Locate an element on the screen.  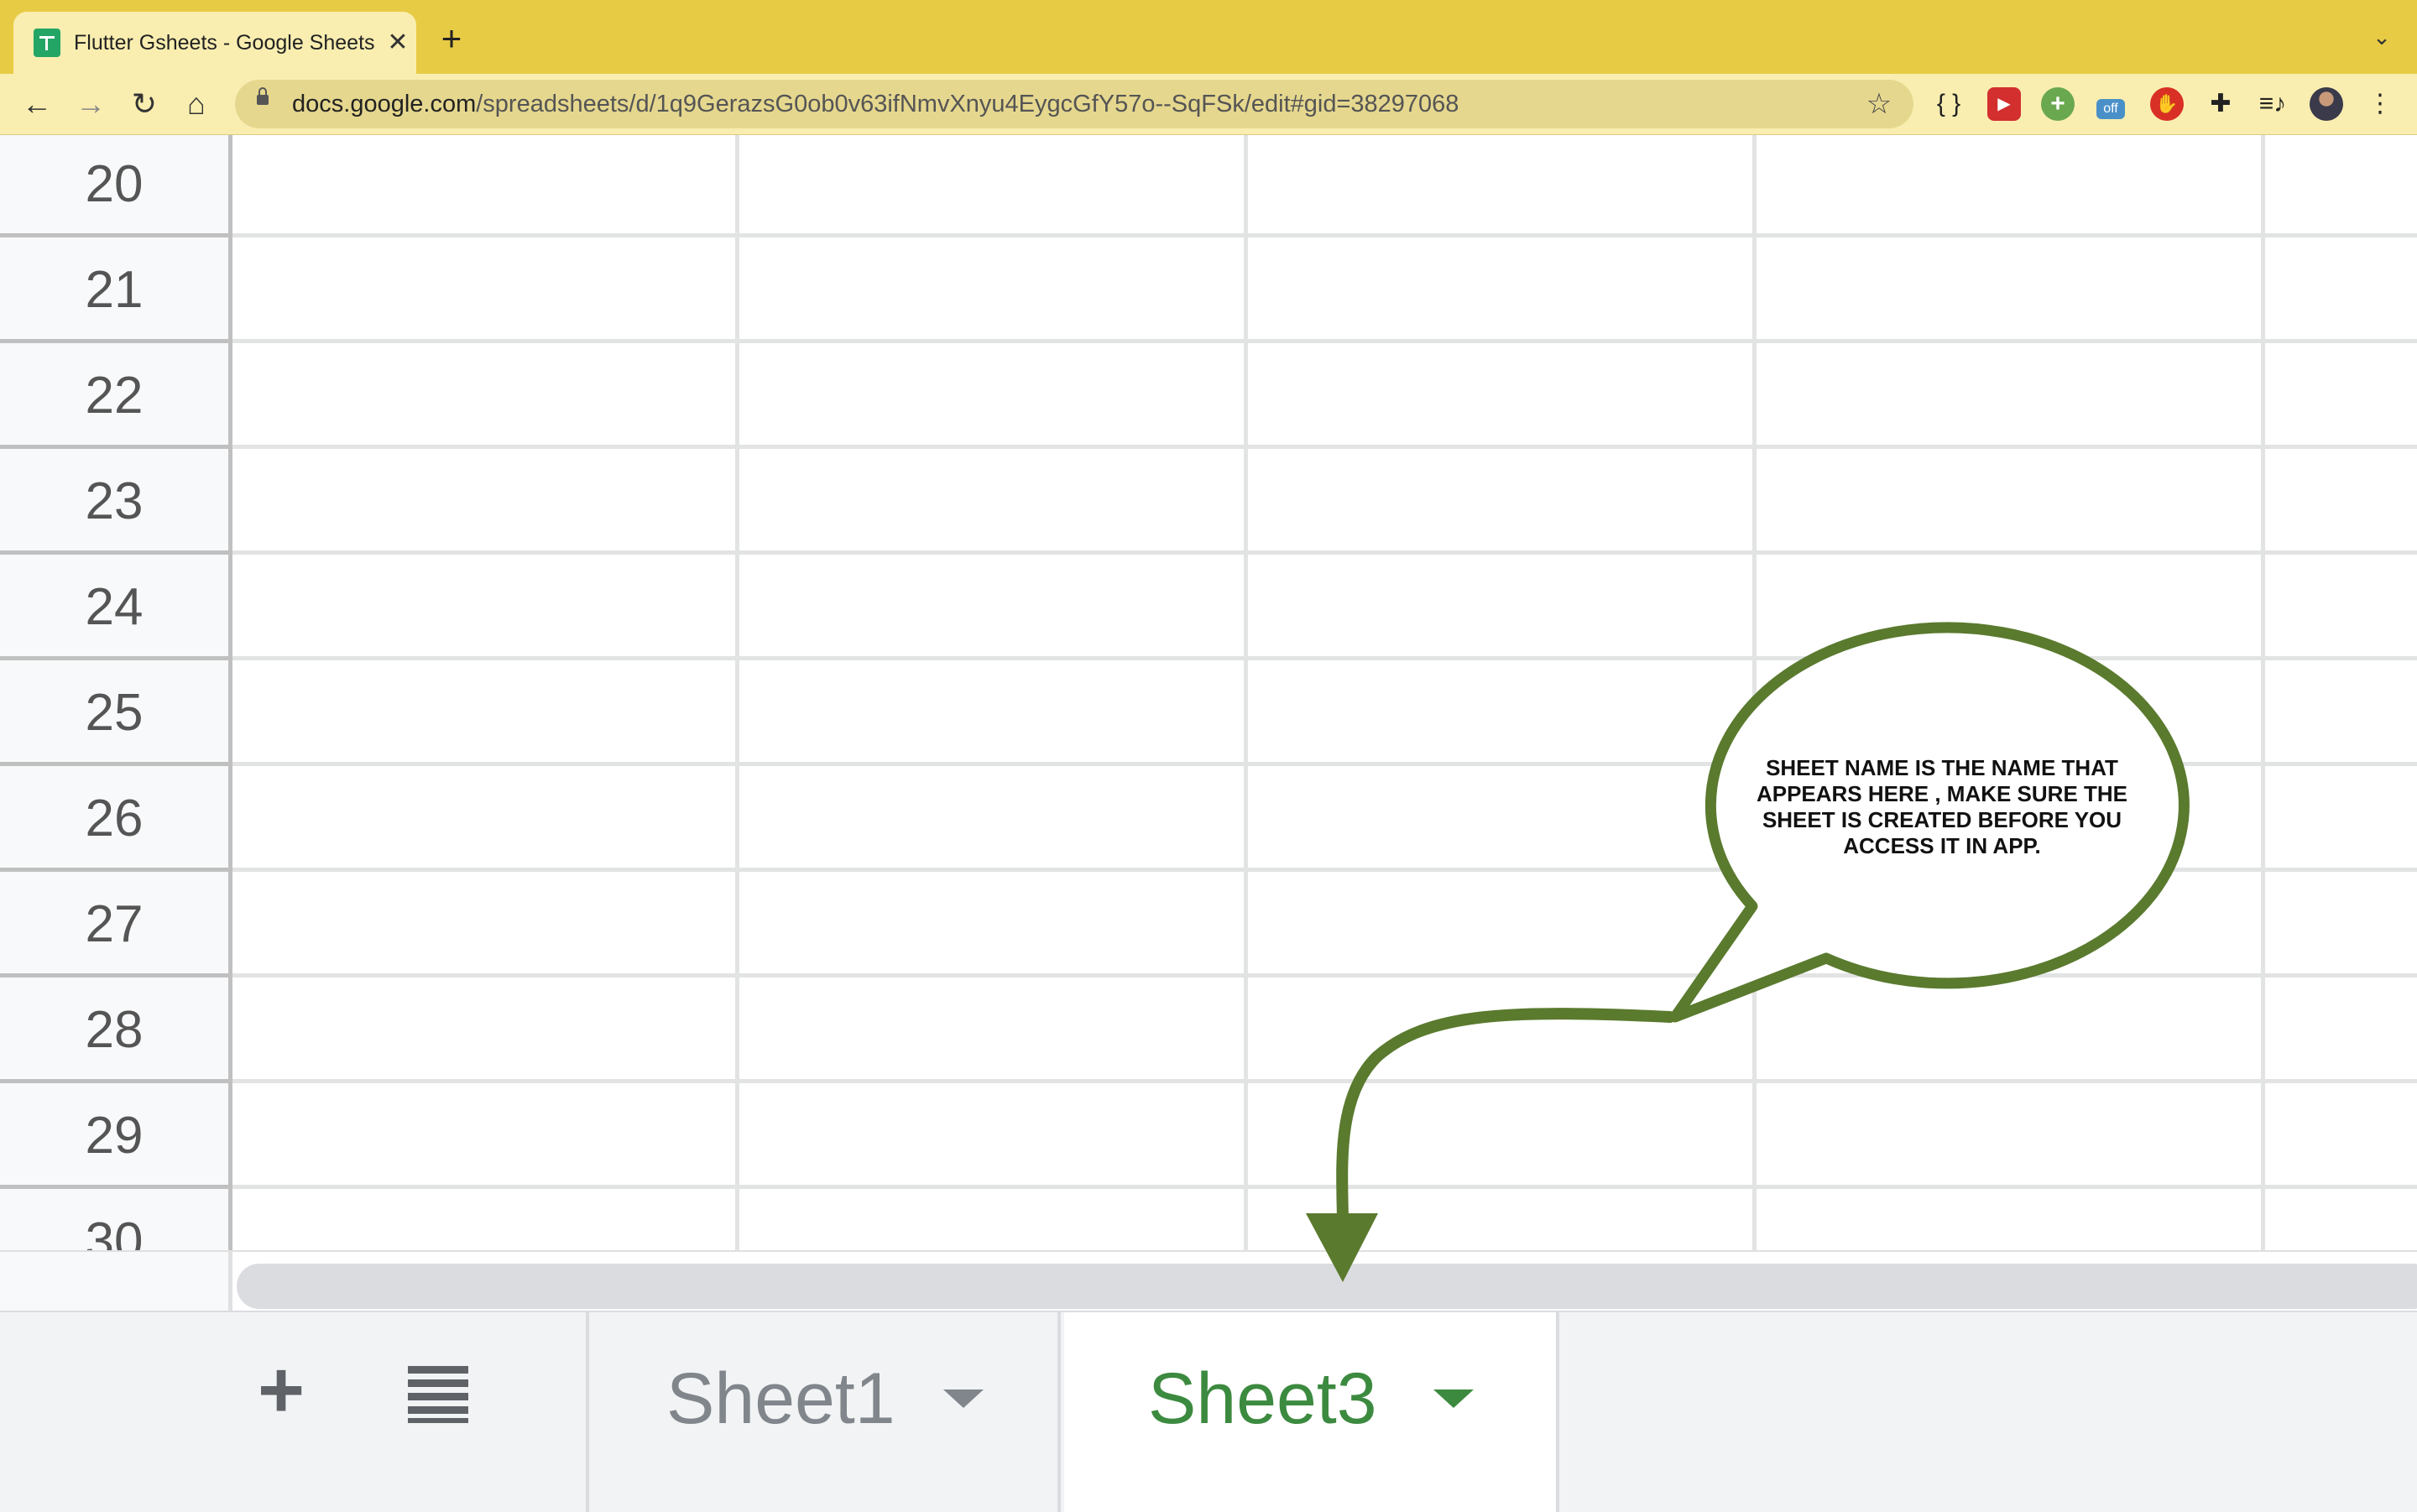
scroll-corner is located at coordinates (116, 1282).